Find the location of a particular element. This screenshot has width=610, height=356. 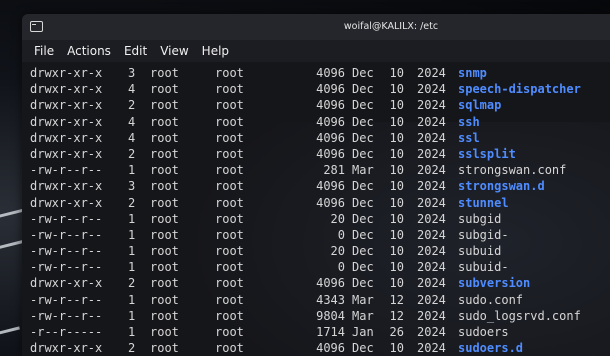

menu-actions: Actions is located at coordinates (89, 51).